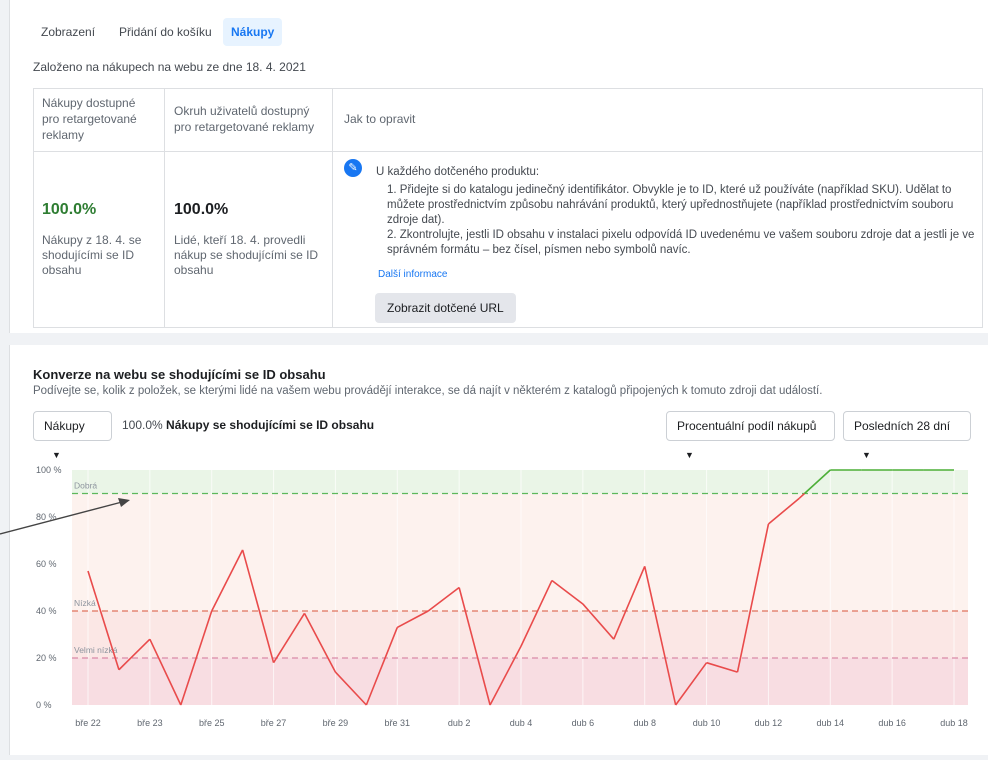 This screenshot has height=760, width=988. Describe the element at coordinates (520, 552) in the screenshot. I see `medium-zone-band` at that location.